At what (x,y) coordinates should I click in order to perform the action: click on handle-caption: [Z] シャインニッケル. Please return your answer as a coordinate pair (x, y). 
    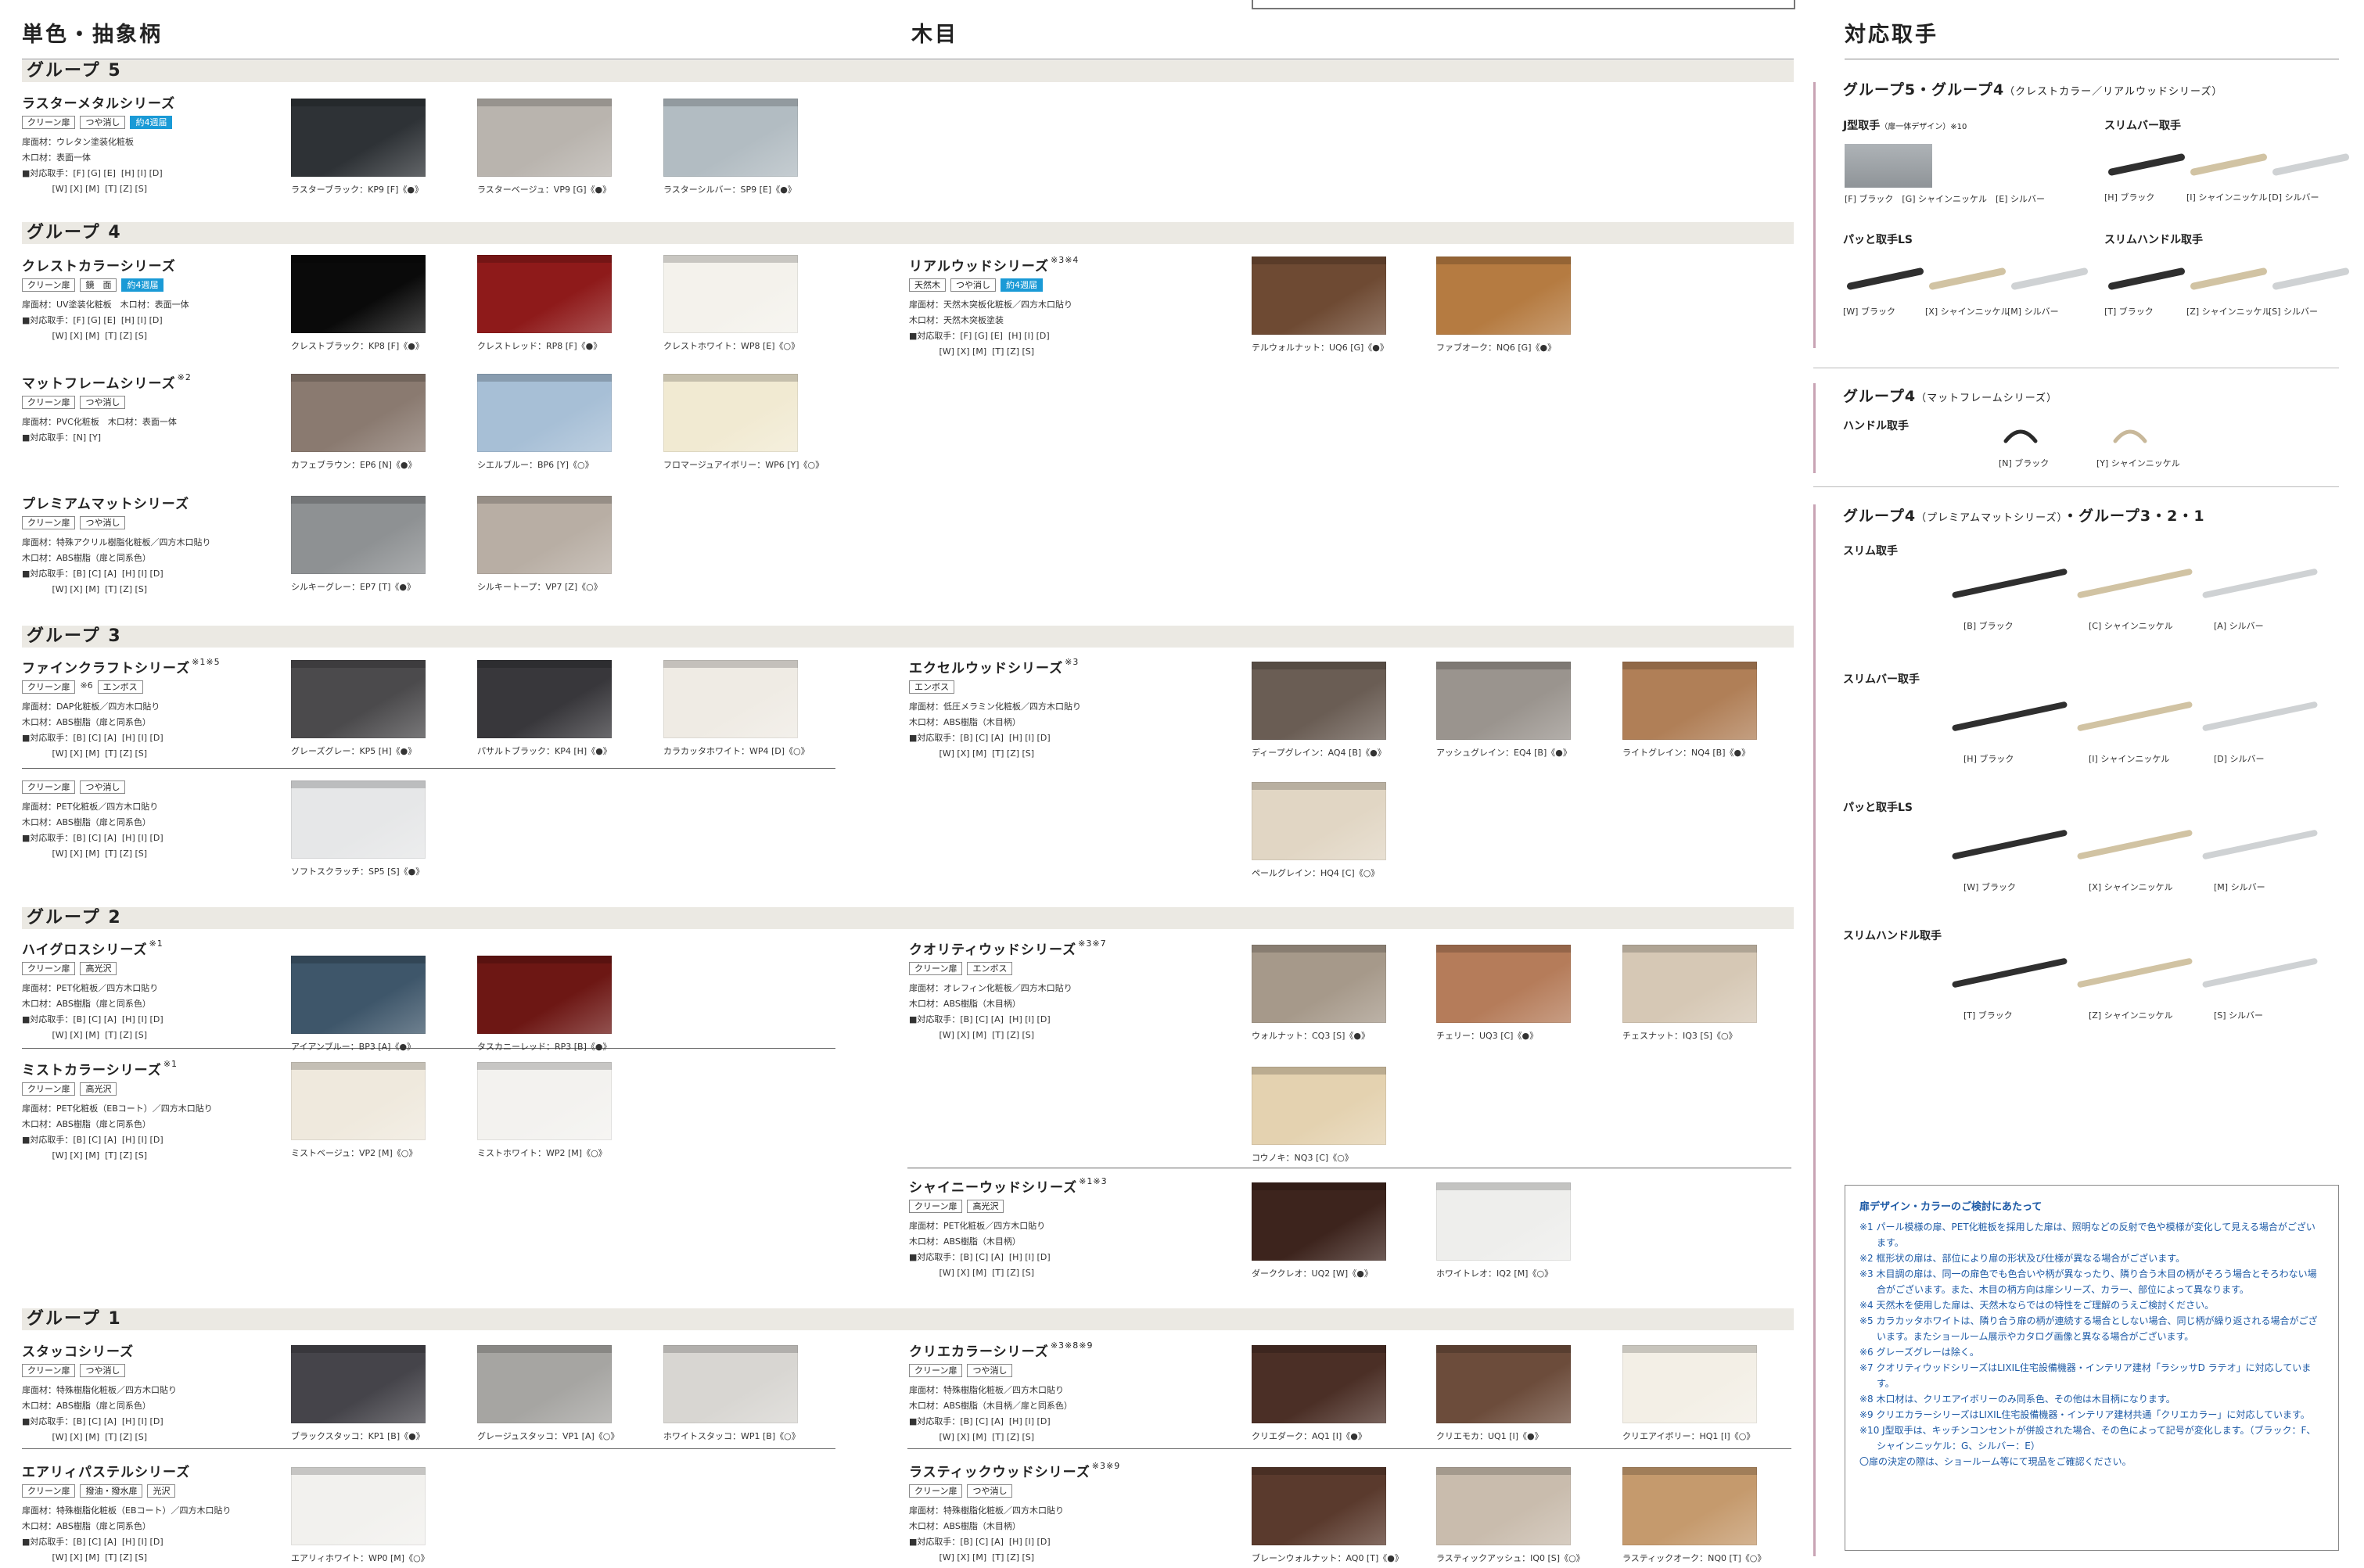
    Looking at the image, I should click on (2131, 1015).